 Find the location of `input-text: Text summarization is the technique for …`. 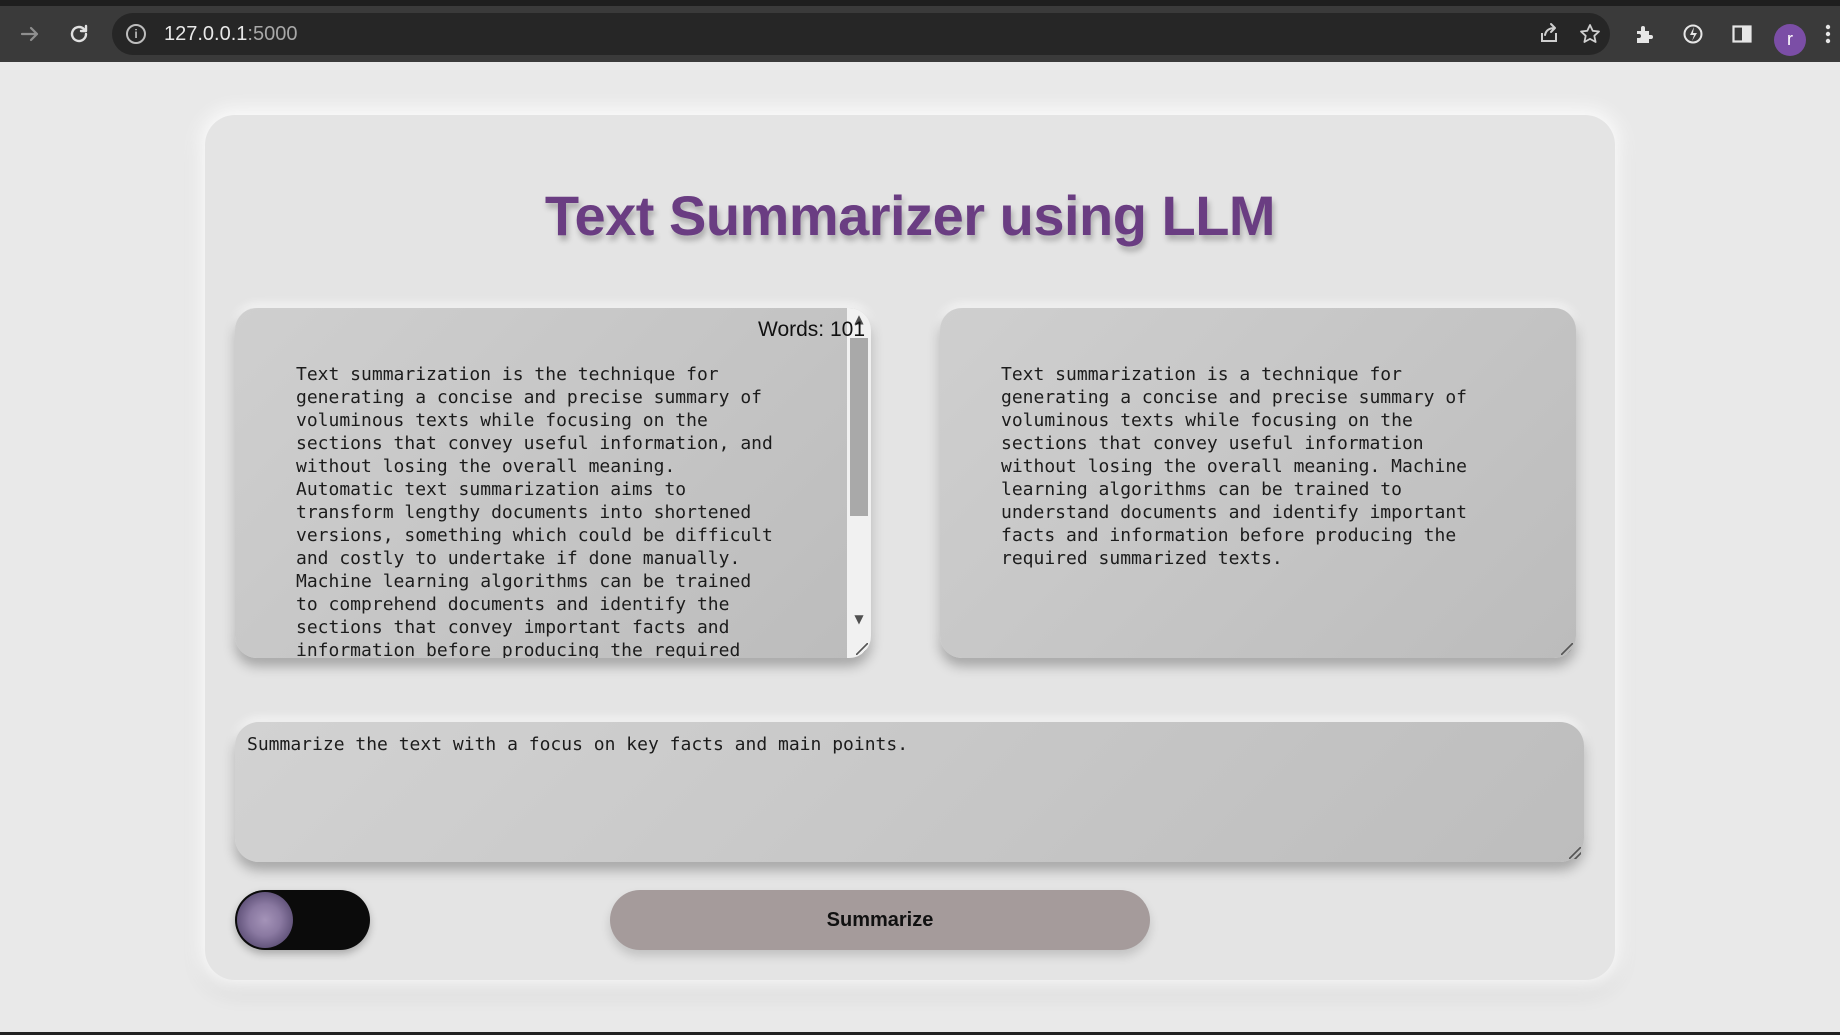

input-text: Text summarization is the technique for … is located at coordinates (546, 510).